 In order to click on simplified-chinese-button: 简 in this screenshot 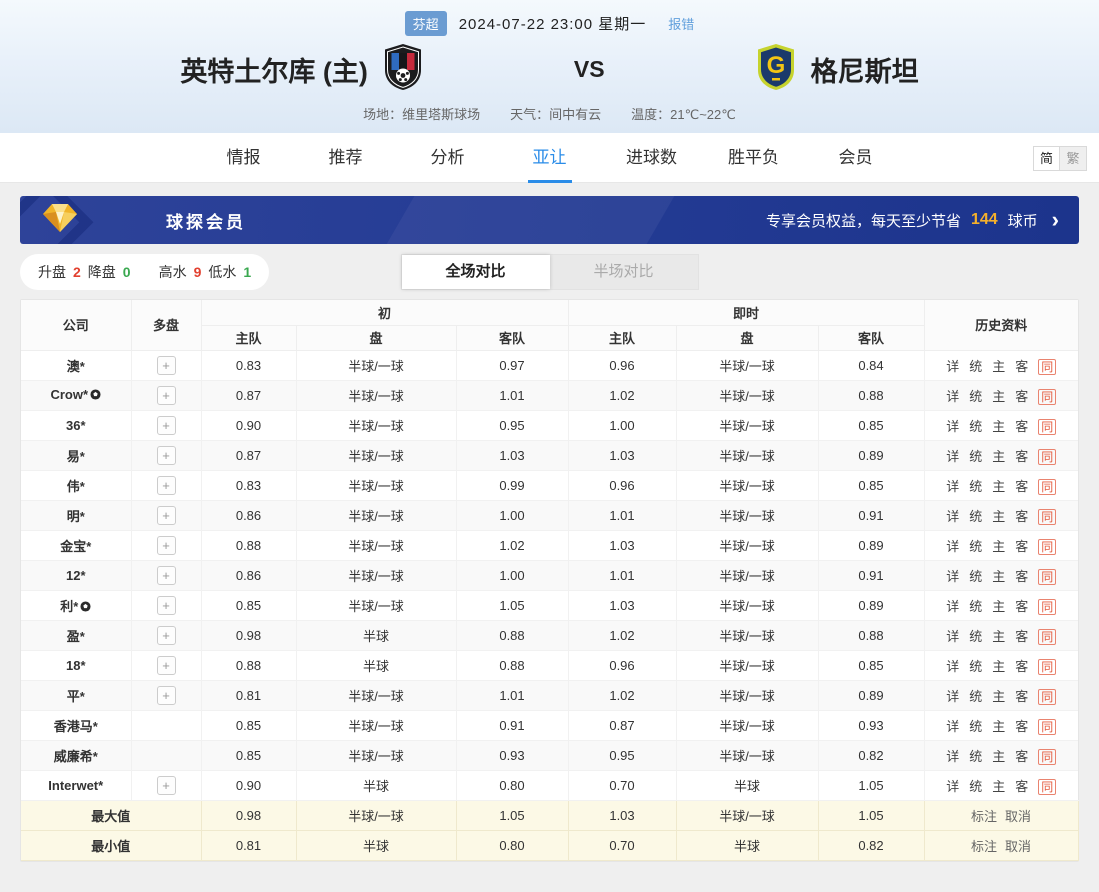, I will do `click(1046, 158)`.